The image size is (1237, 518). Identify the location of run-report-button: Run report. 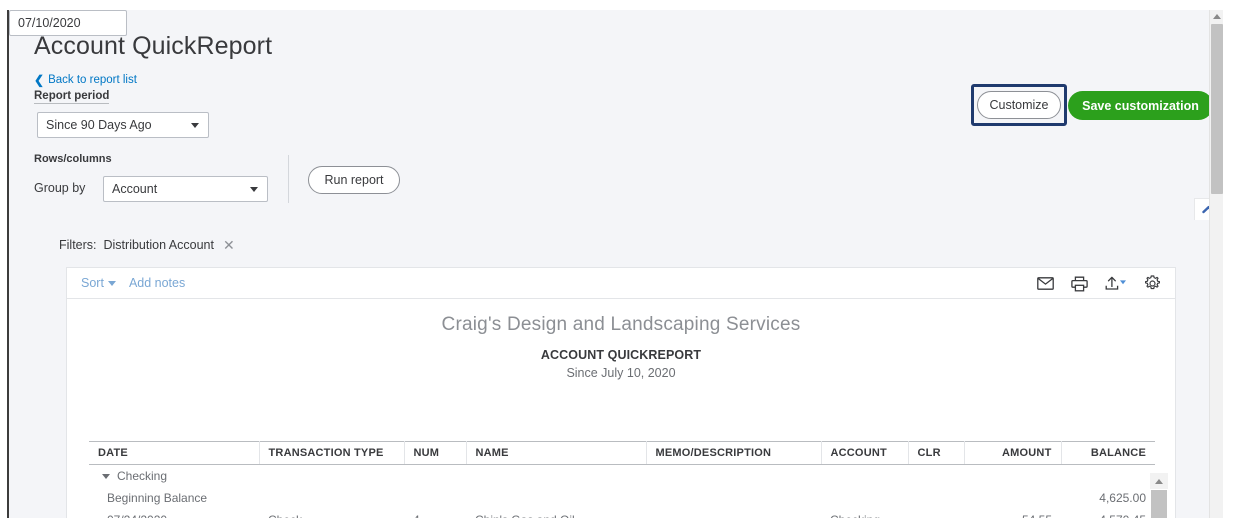
(354, 180).